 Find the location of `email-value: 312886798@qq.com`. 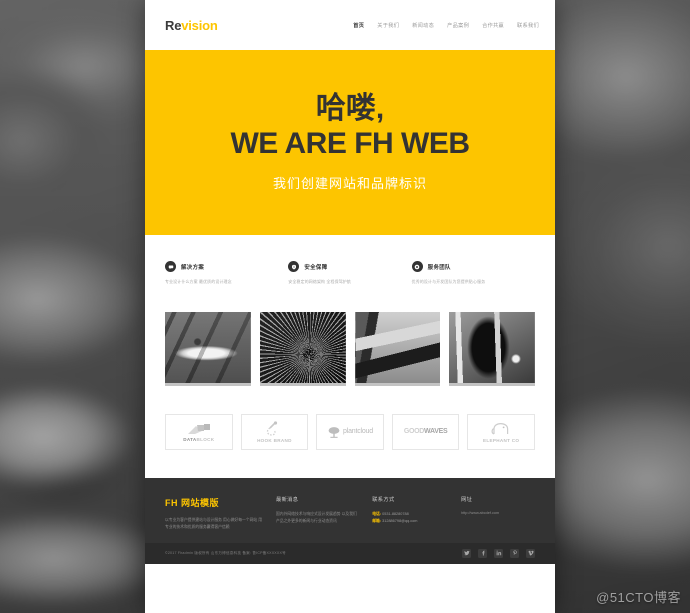

email-value: 312886798@qq.com is located at coordinates (400, 520).